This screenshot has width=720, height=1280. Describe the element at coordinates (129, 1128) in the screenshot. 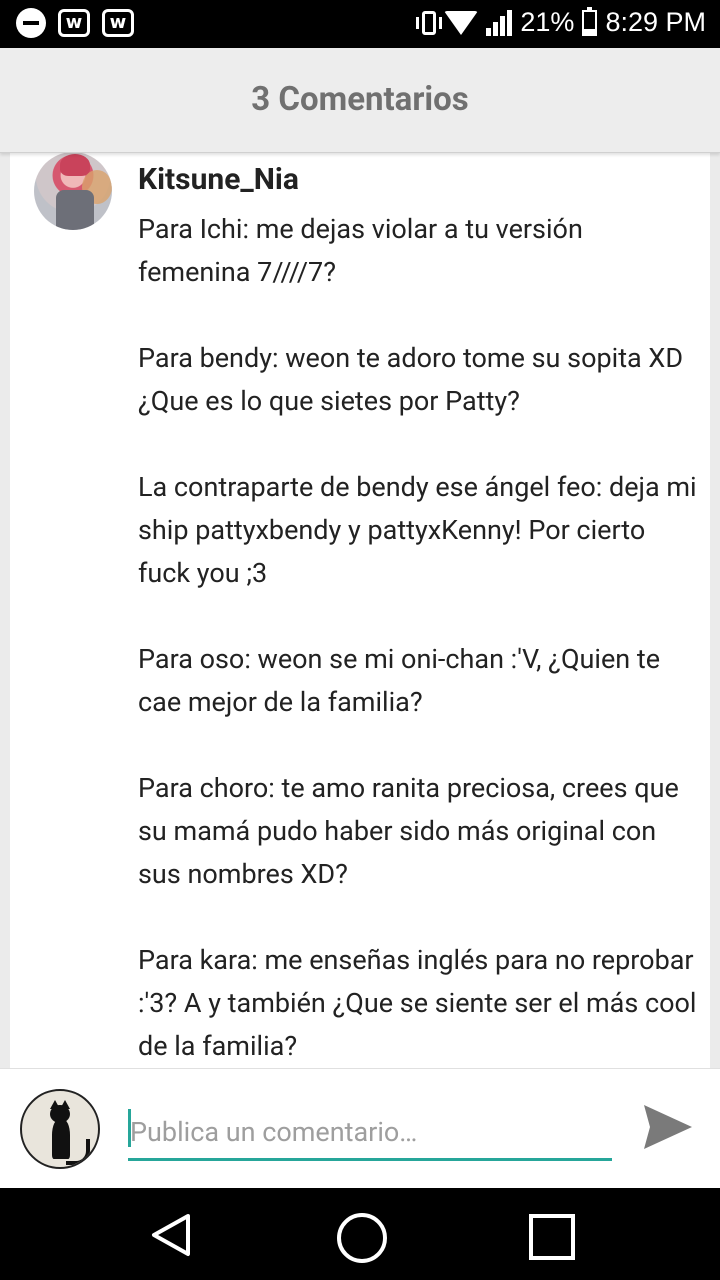

I see `text-cursor` at that location.